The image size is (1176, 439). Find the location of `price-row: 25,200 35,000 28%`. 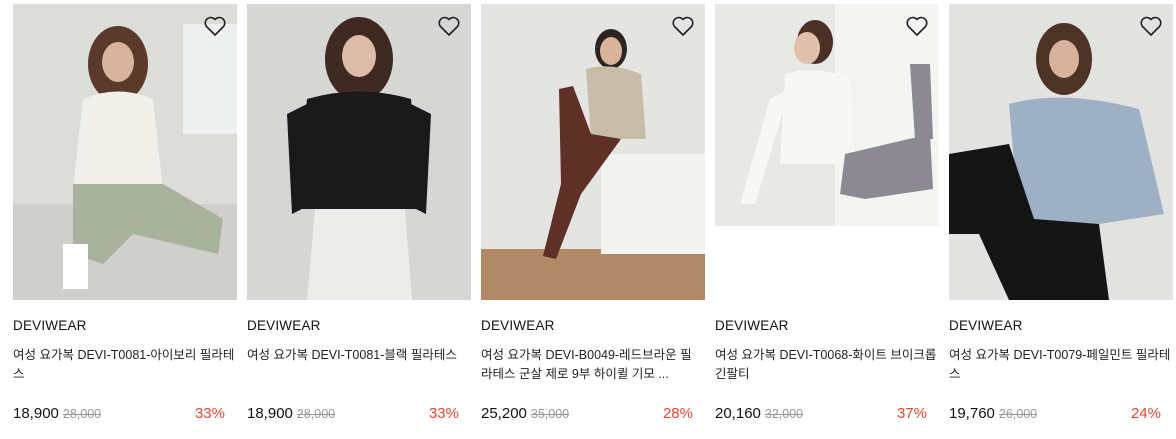

price-row: 25,200 35,000 28% is located at coordinates (587, 415).